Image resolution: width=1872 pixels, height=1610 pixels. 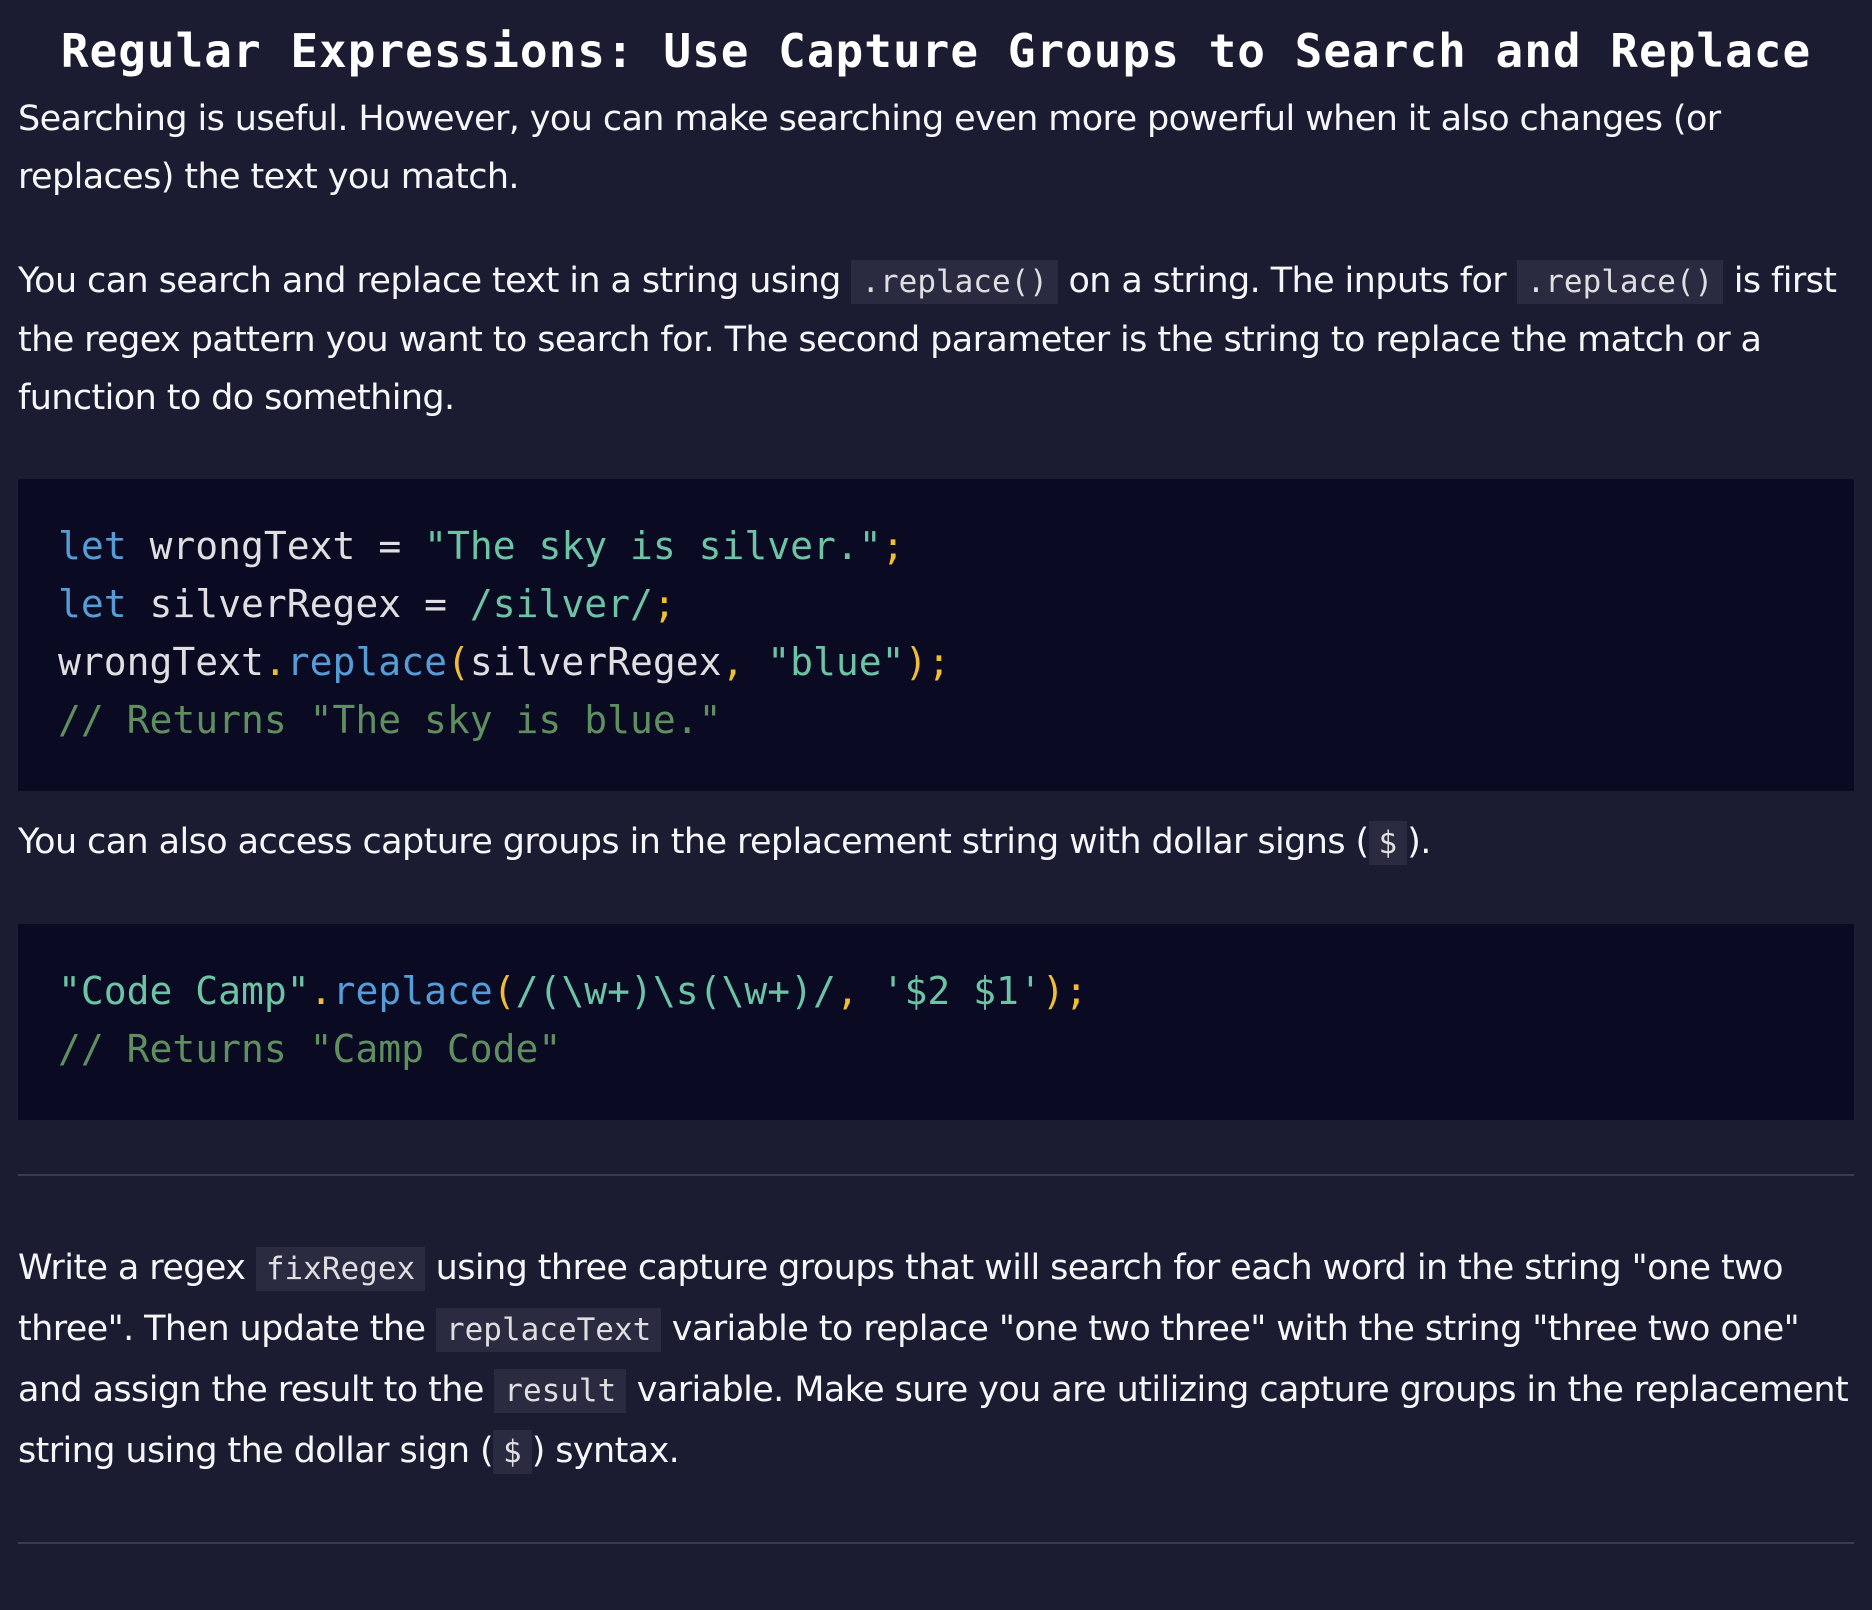 I want to click on text-segment: )., so click(x=1419, y=842).